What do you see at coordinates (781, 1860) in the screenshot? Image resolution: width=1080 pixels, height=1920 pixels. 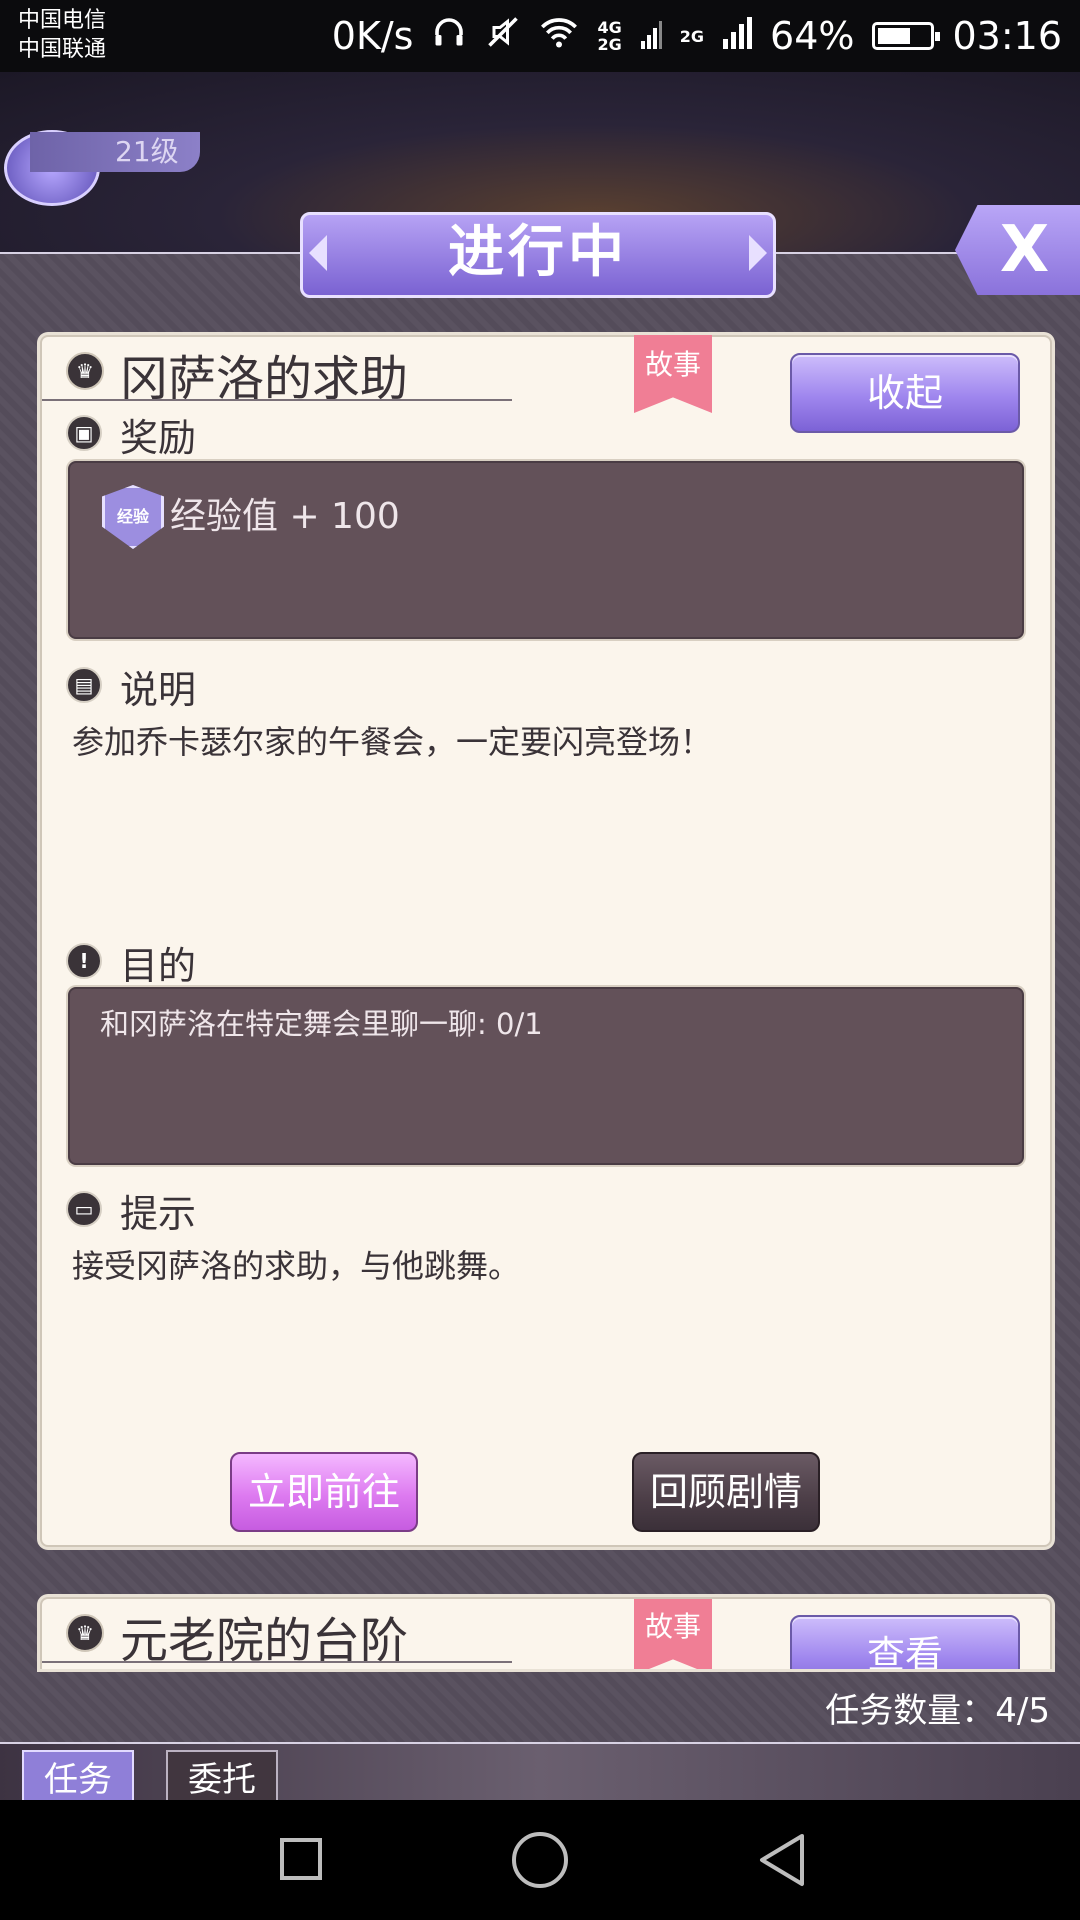 I see `back-icon` at bounding box center [781, 1860].